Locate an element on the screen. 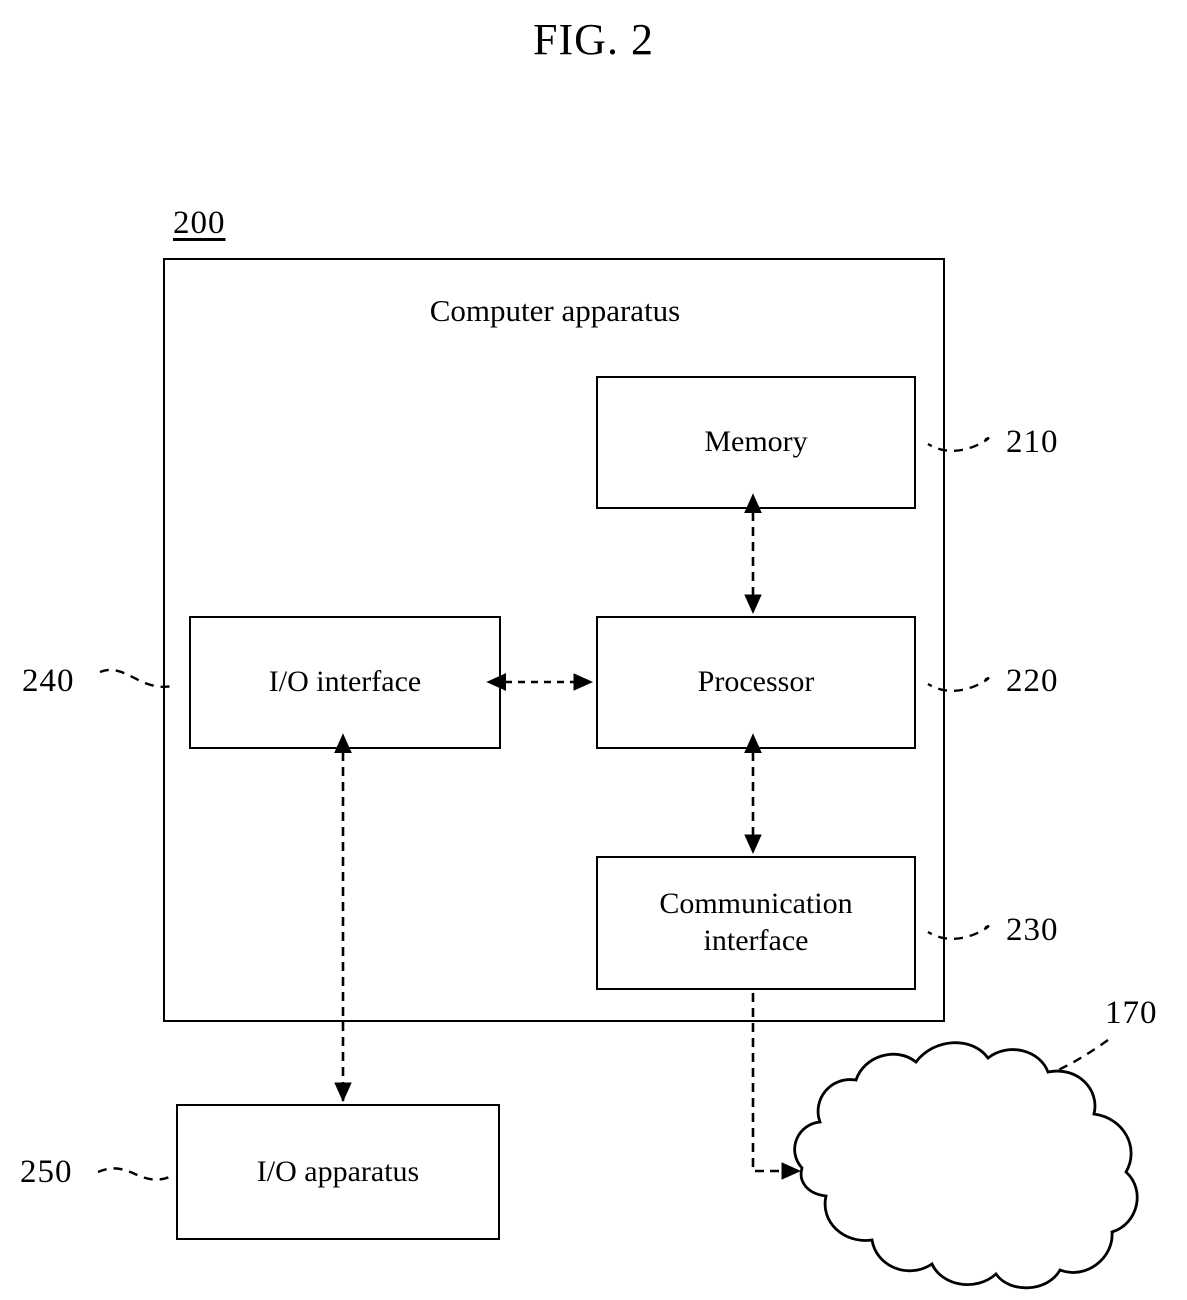 The image size is (1187, 1300). figure-title: FIG. 2 is located at coordinates (593, 39).